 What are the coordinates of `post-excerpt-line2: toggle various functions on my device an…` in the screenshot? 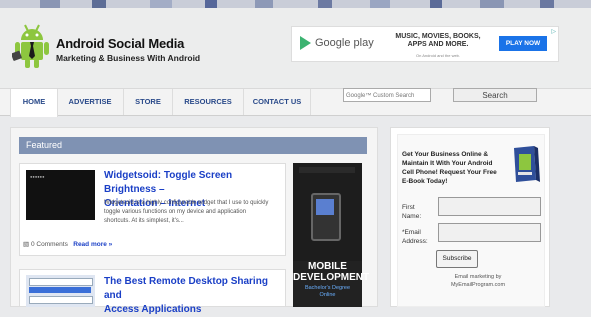 It's located at (175, 212).